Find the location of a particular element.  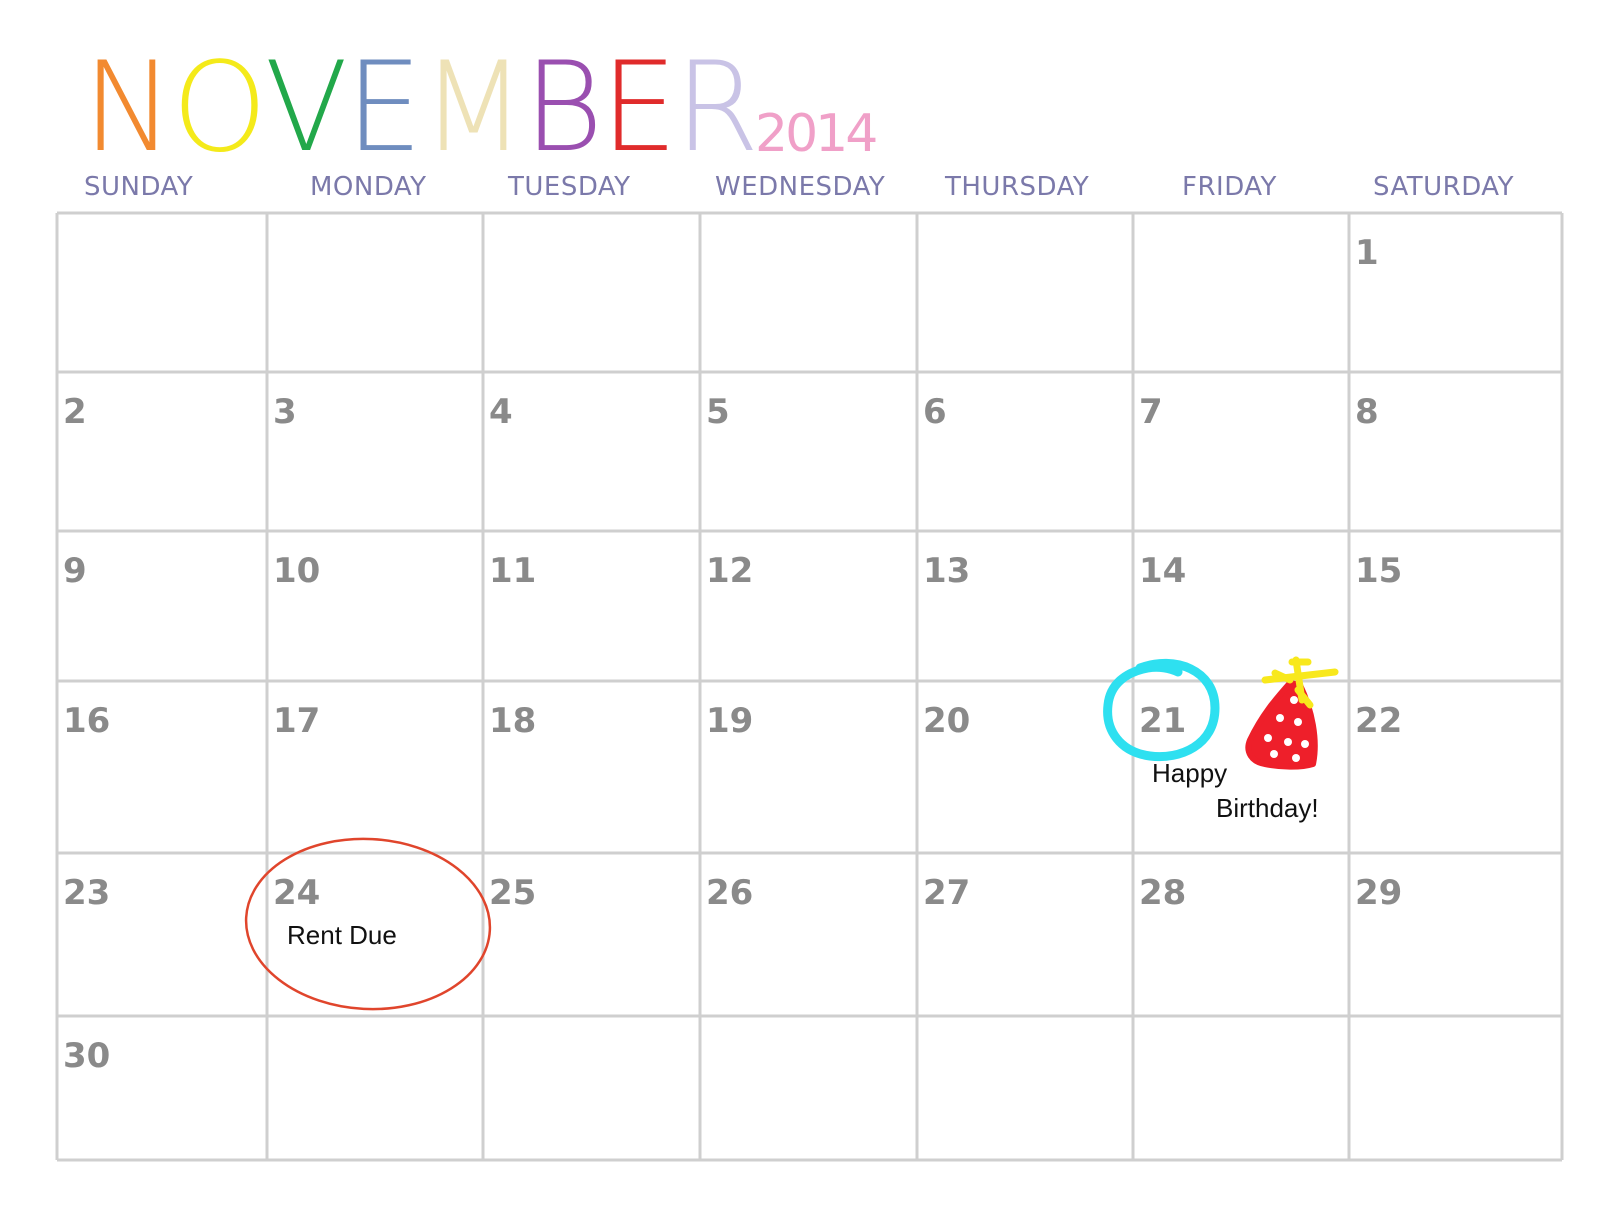

day-cell: 17 is located at coordinates (375, 767).